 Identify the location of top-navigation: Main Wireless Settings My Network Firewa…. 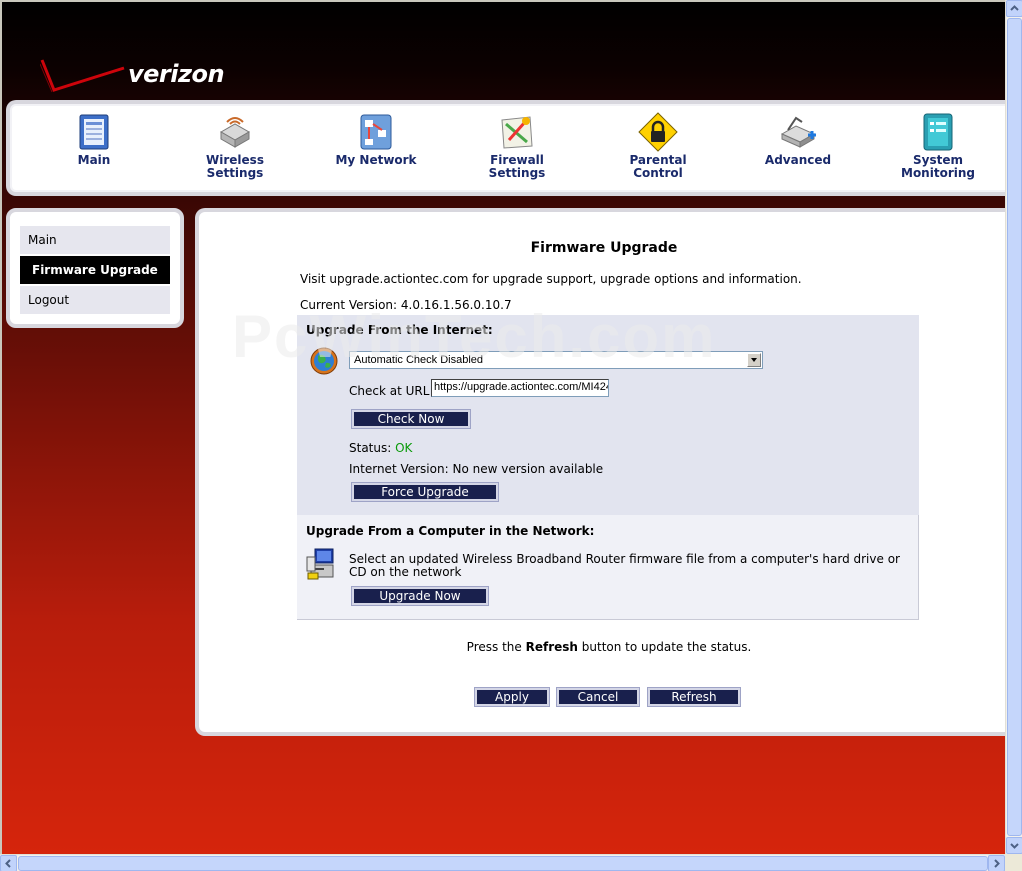
(505, 148).